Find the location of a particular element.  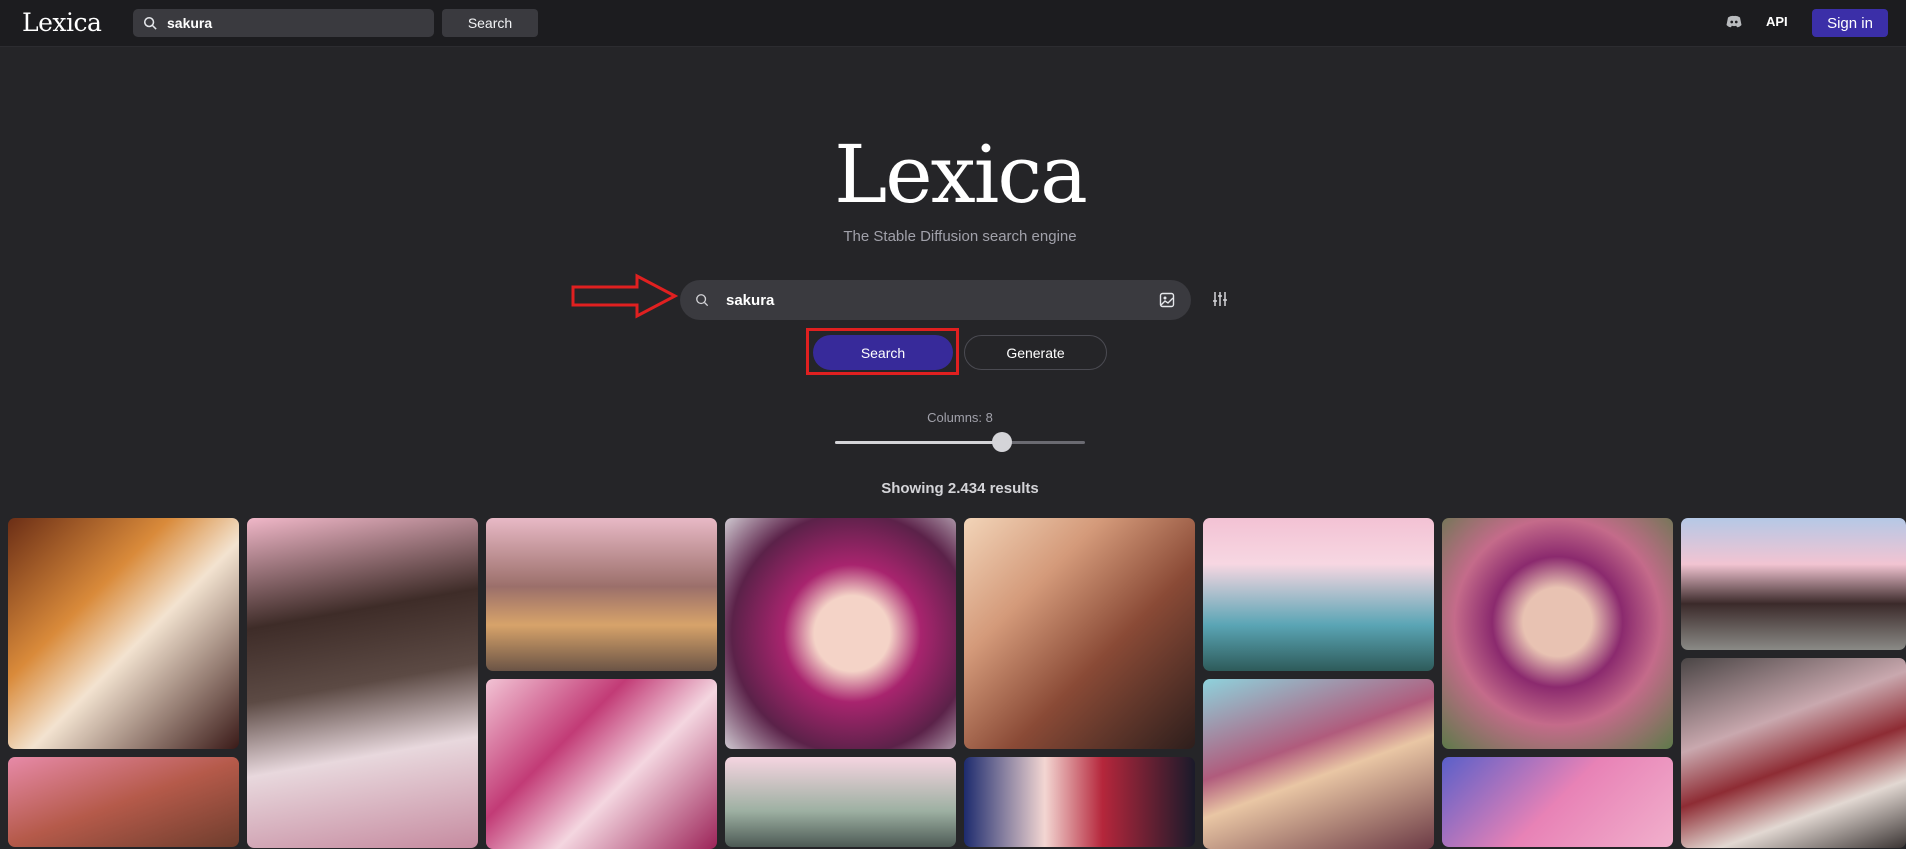

logo: Lexica is located at coordinates (62, 22).